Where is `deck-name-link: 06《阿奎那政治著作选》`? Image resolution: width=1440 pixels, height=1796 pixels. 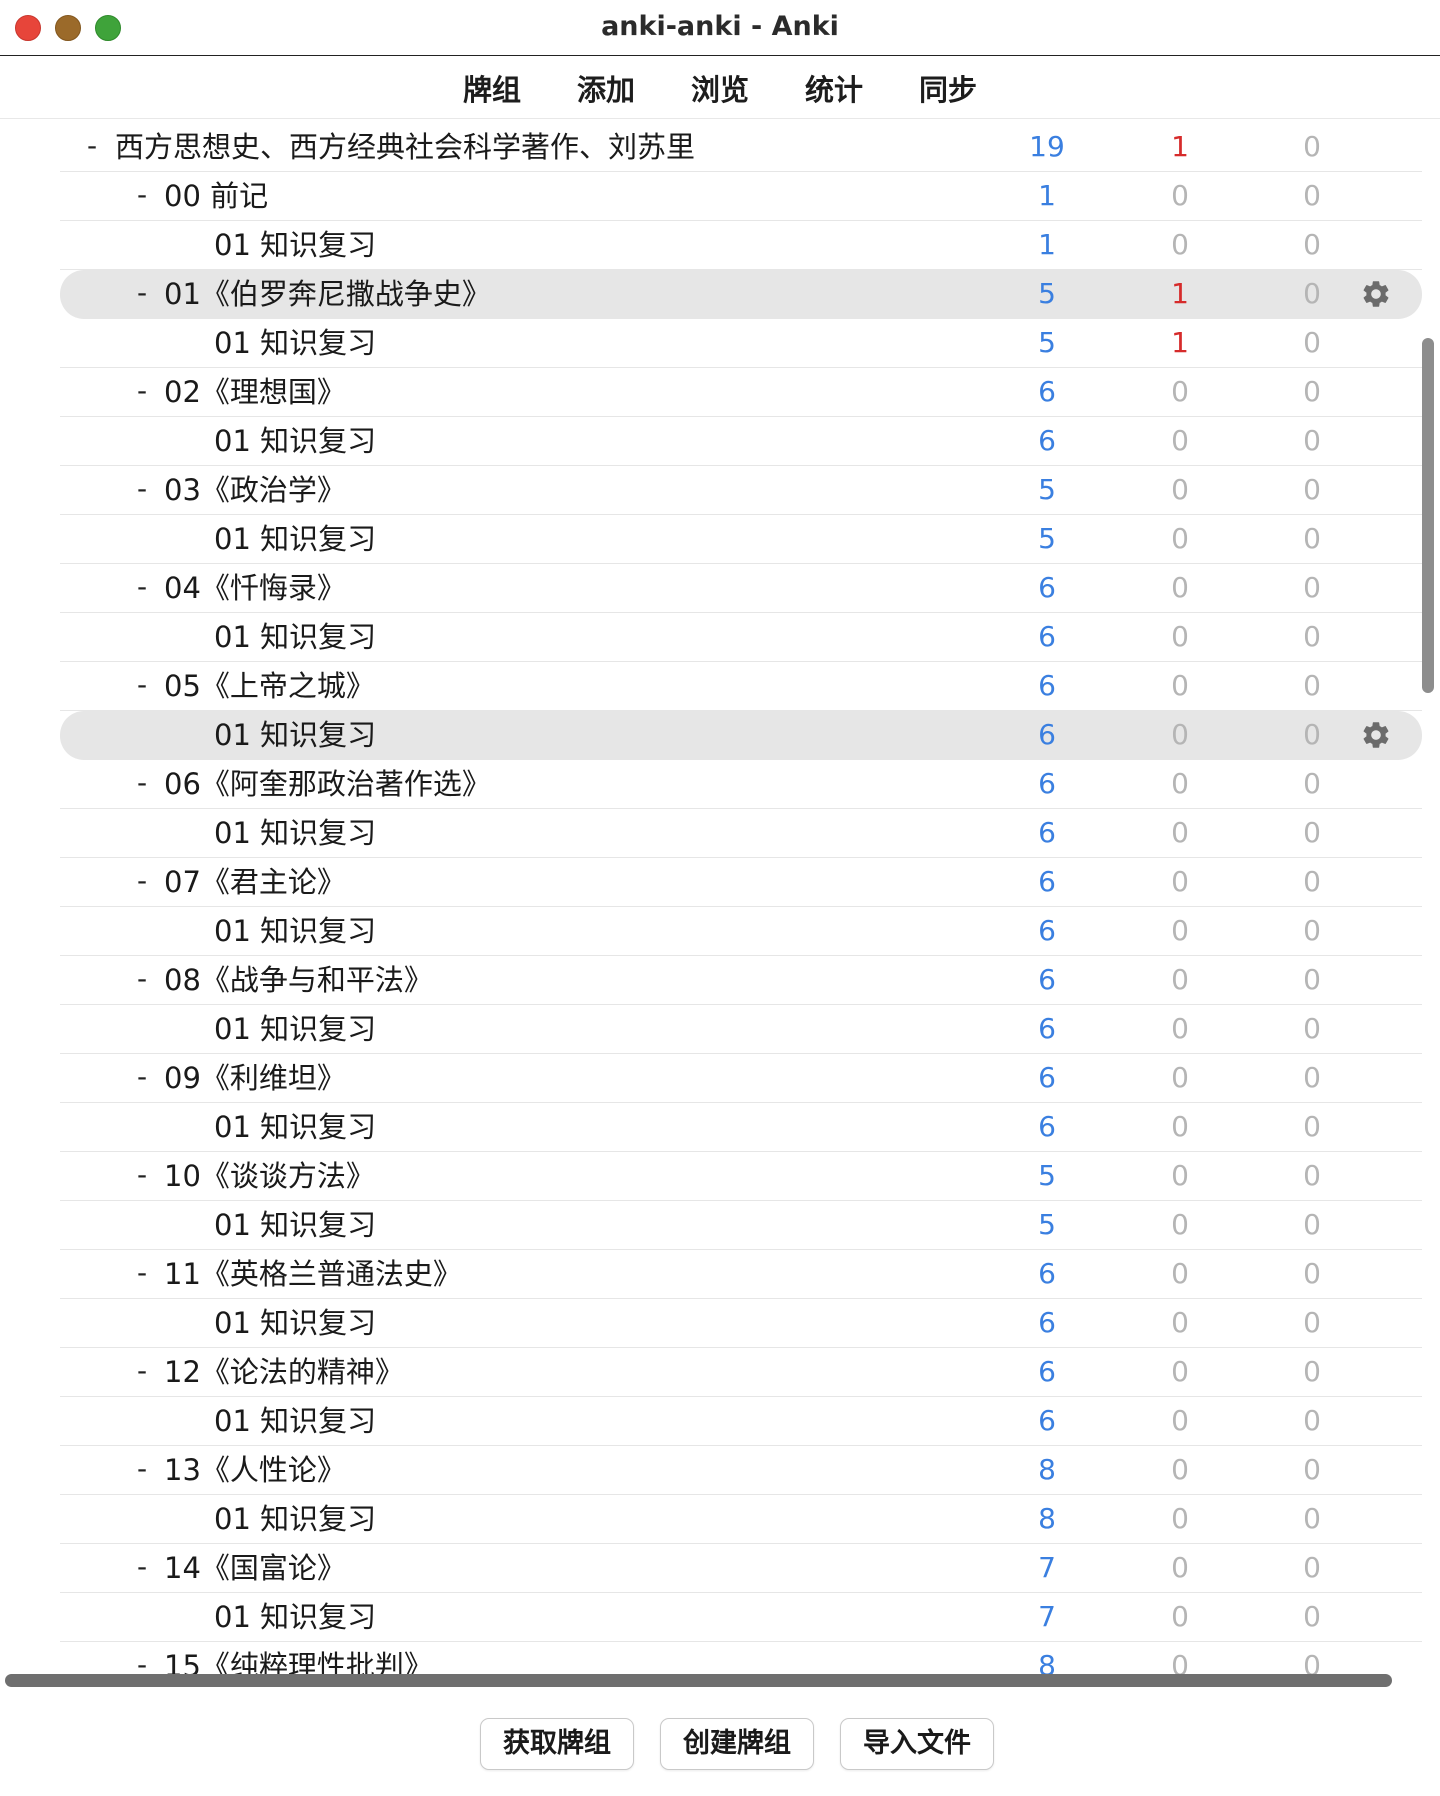 deck-name-link: 06《阿奎那政治著作选》 is located at coordinates (327, 784).